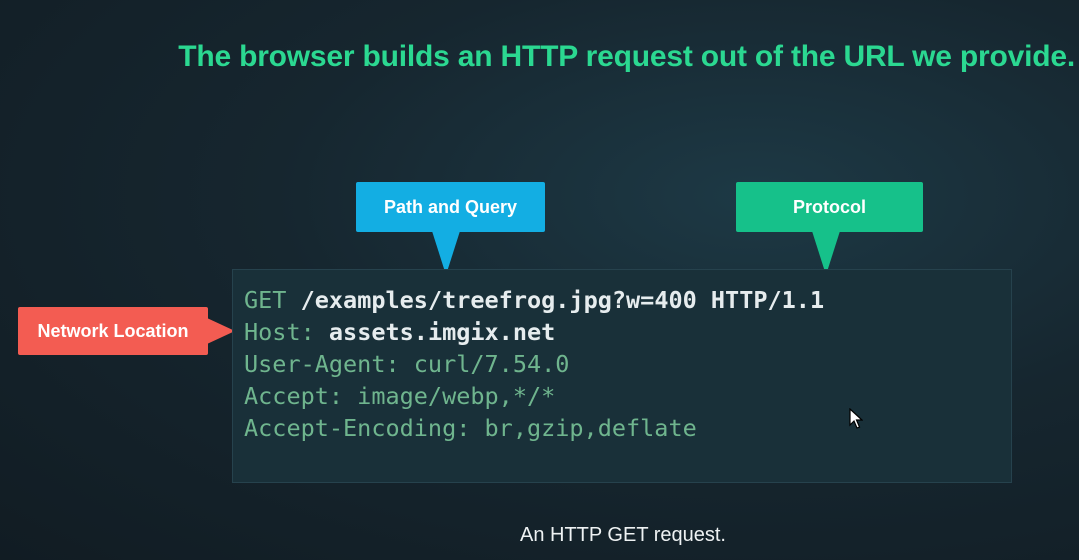 This screenshot has width=1079, height=560. I want to click on protocol-callout: Protocol, so click(829, 207).